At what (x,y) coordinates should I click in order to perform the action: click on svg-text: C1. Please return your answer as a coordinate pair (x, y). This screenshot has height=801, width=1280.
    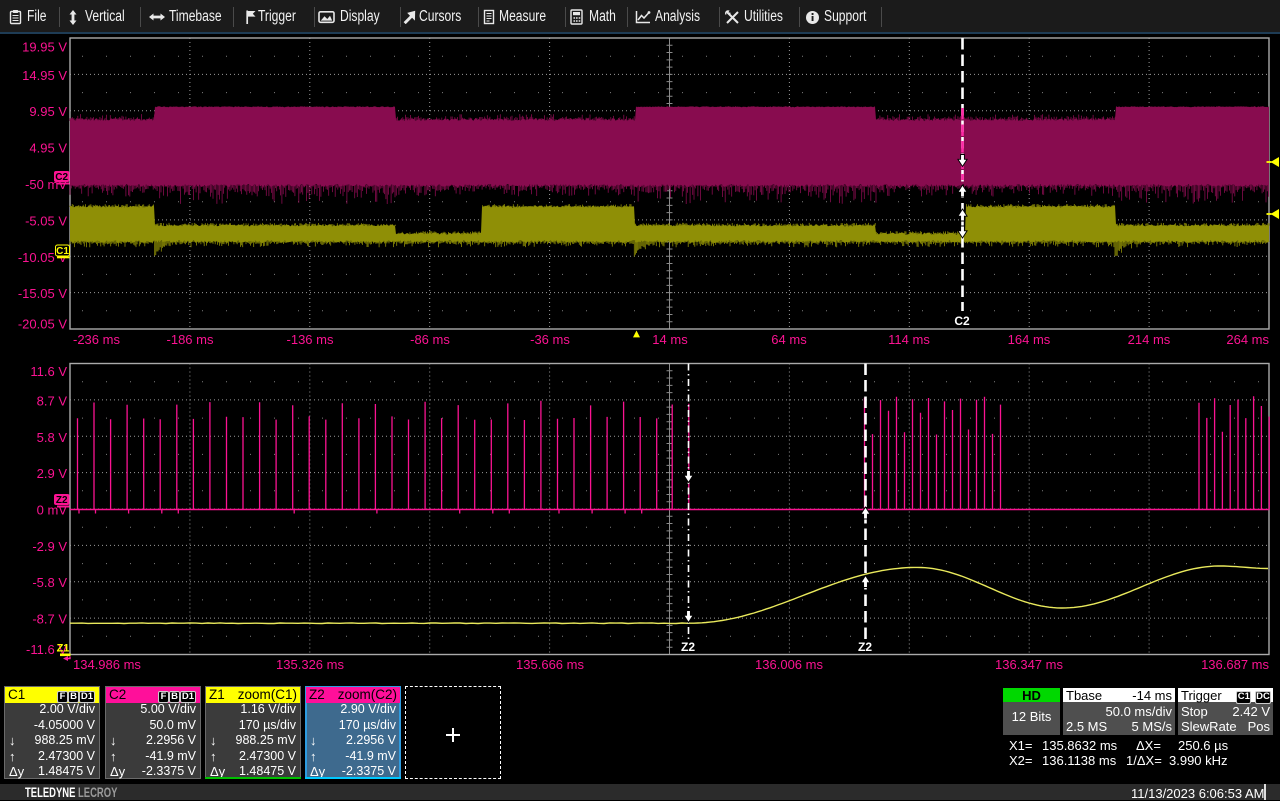
    Looking at the image, I should click on (62, 251).